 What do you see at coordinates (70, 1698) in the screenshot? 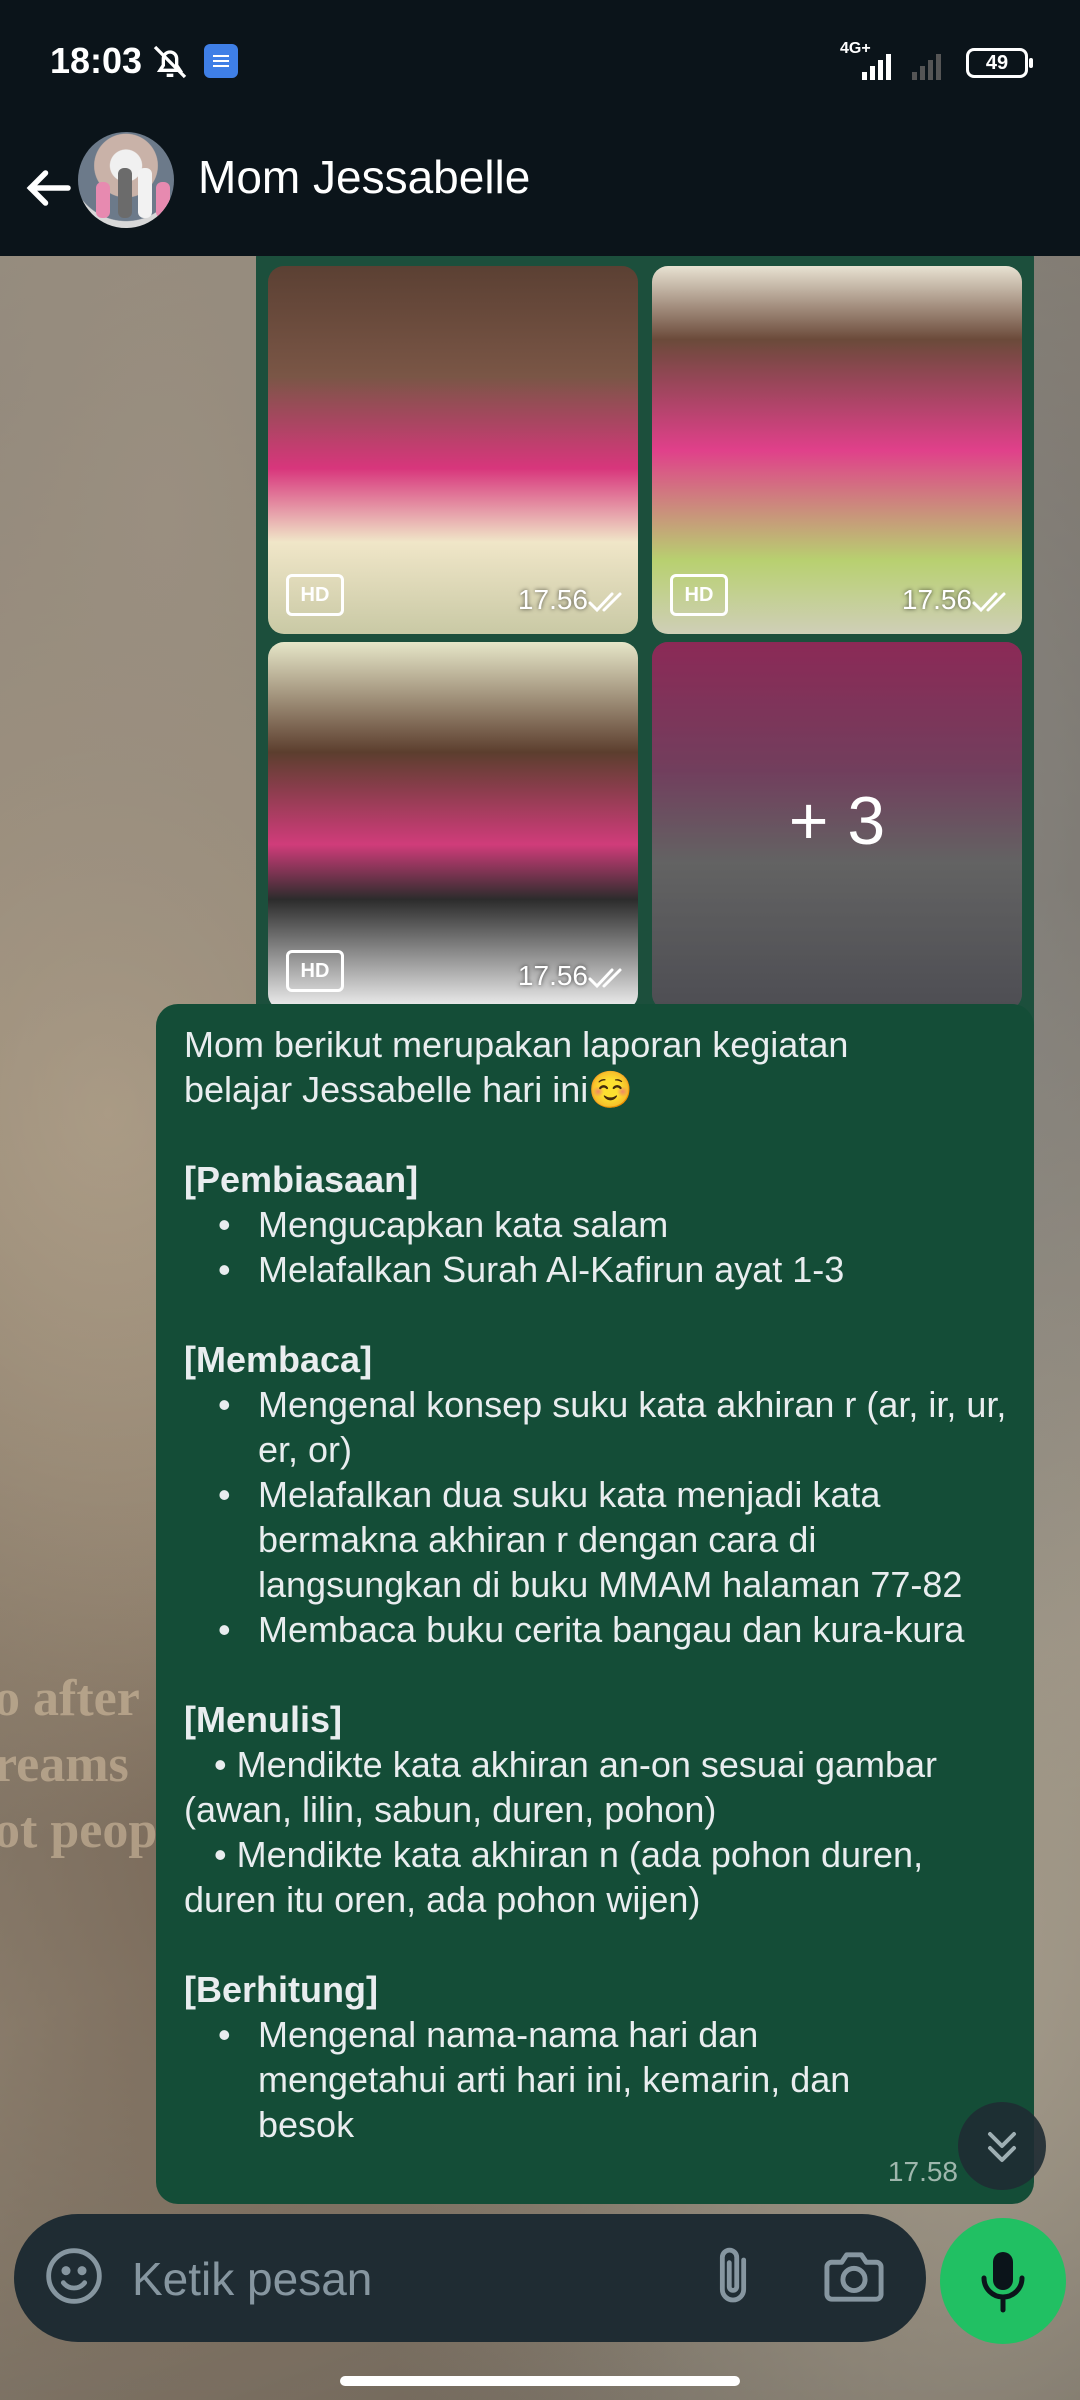
I see `wallpaper-line: o after` at bounding box center [70, 1698].